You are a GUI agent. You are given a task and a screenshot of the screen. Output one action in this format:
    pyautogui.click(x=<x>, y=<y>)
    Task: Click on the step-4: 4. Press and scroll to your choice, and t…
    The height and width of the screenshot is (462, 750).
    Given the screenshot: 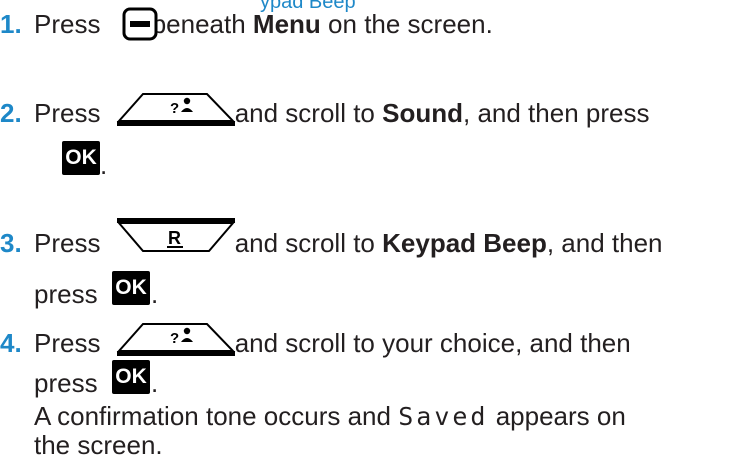 What is the action you would take?
    pyautogui.click(x=315, y=343)
    